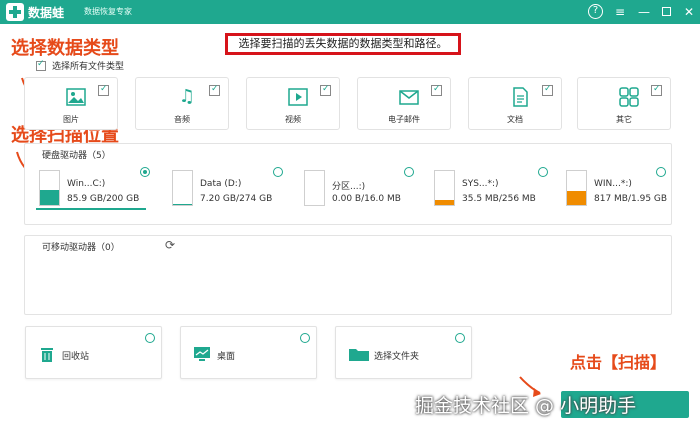 Image resolution: width=700 pixels, height=428 pixels. I want to click on select-all-label: 选择所有文件类型, so click(88, 67).